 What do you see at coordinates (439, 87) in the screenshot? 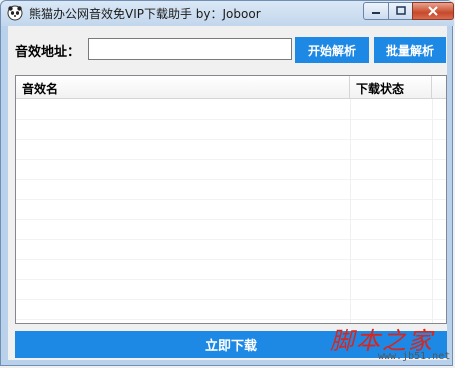
I see `column-header-filler` at bounding box center [439, 87].